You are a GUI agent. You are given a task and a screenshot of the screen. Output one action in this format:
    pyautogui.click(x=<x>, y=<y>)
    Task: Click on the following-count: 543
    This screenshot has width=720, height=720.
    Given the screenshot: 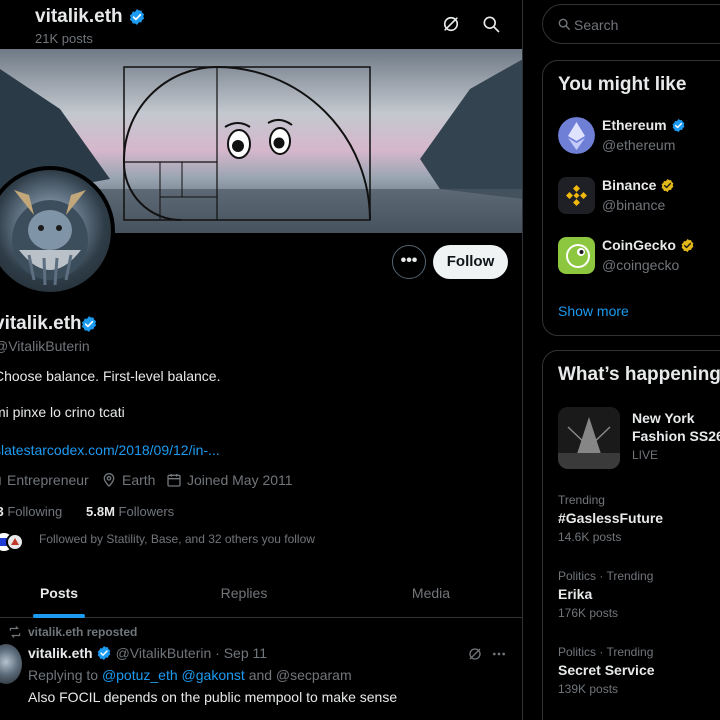 What is the action you would take?
    pyautogui.click(x=2, y=511)
    